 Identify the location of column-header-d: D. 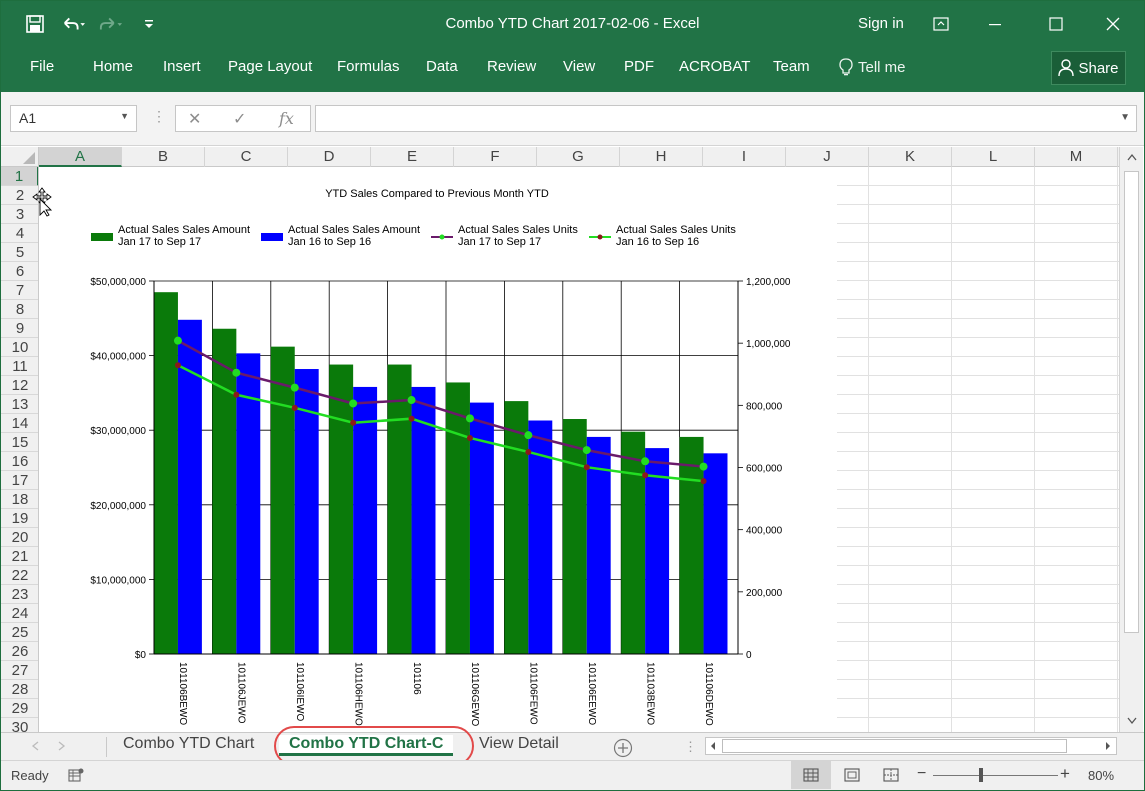
(329, 157).